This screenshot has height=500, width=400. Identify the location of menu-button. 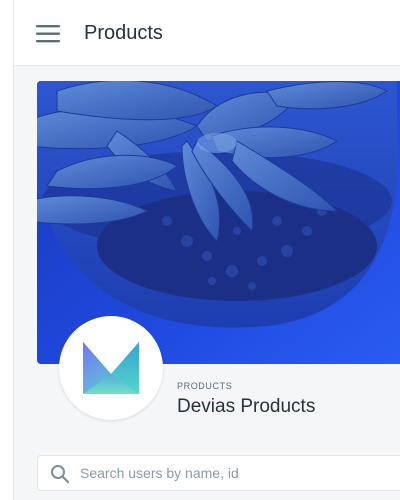
(49, 34).